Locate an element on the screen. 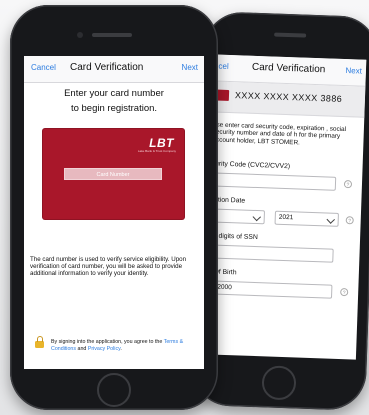 This screenshot has width=369, height=415. nav-title: Card Verification is located at coordinates (107, 67).